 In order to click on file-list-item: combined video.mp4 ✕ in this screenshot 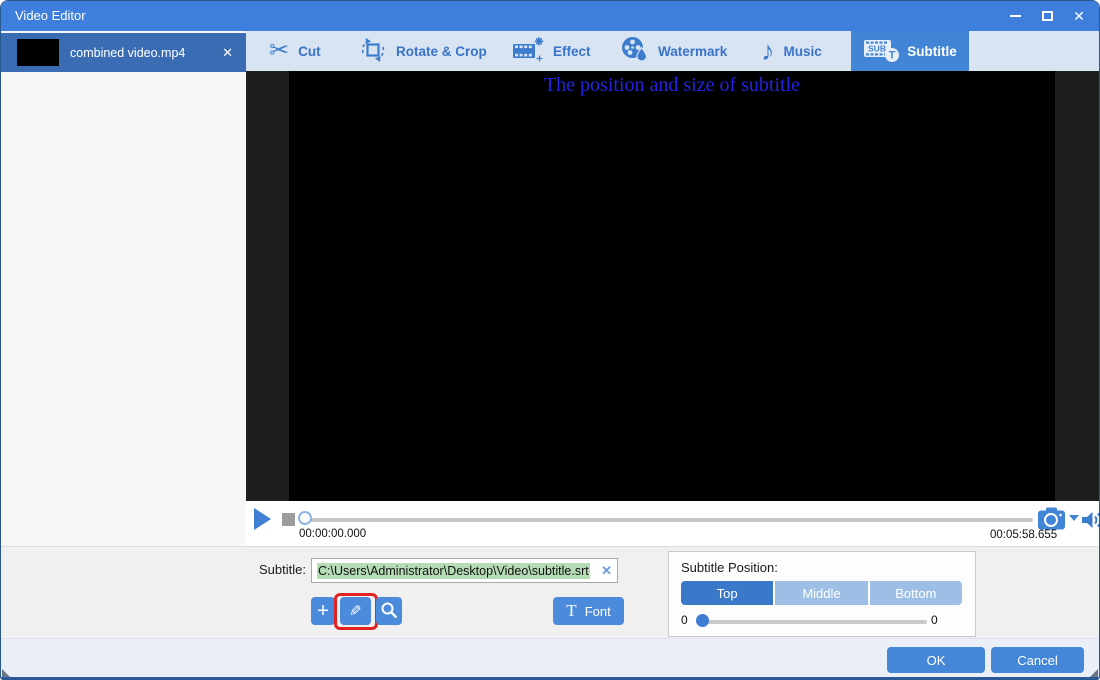, I will do `click(123, 52)`.